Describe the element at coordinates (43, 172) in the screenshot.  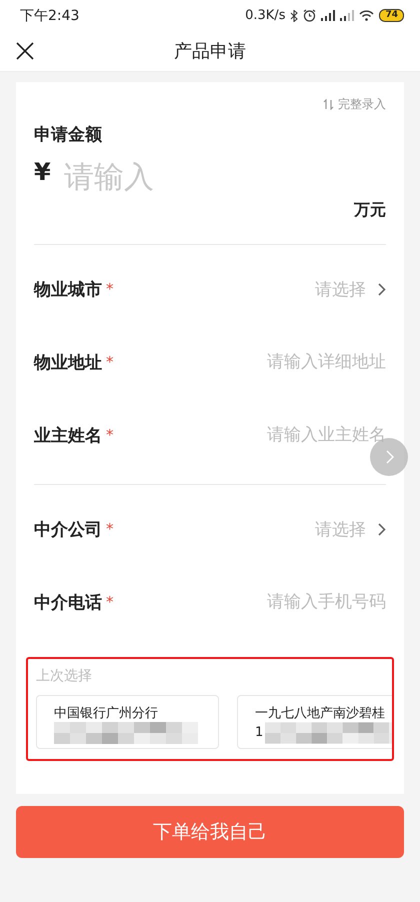
I see `currency-symbol: ¥` at that location.